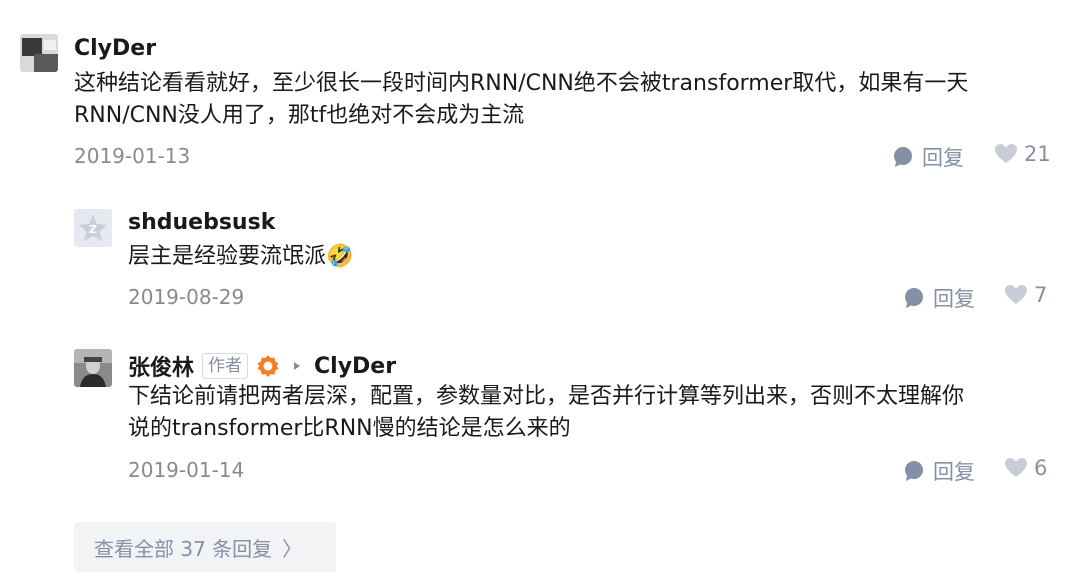 The image size is (1080, 586). Describe the element at coordinates (132, 156) in the screenshot. I see `comment-date: 2019-01-13` at that location.